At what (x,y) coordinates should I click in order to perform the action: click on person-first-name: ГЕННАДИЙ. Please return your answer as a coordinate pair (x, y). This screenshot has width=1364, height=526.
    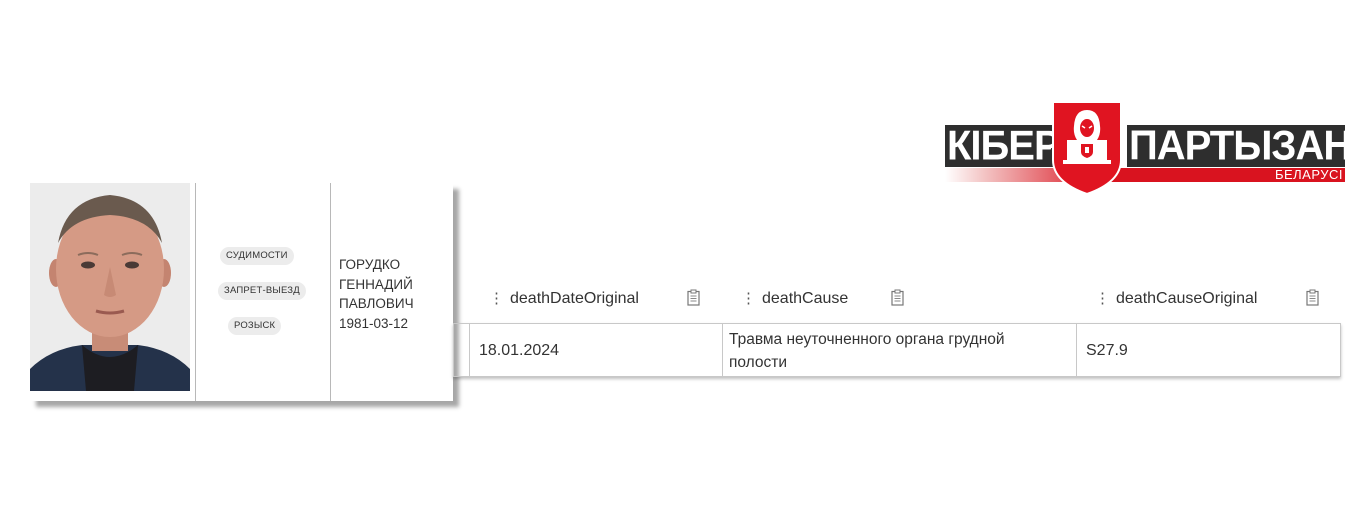
    Looking at the image, I should click on (376, 284).